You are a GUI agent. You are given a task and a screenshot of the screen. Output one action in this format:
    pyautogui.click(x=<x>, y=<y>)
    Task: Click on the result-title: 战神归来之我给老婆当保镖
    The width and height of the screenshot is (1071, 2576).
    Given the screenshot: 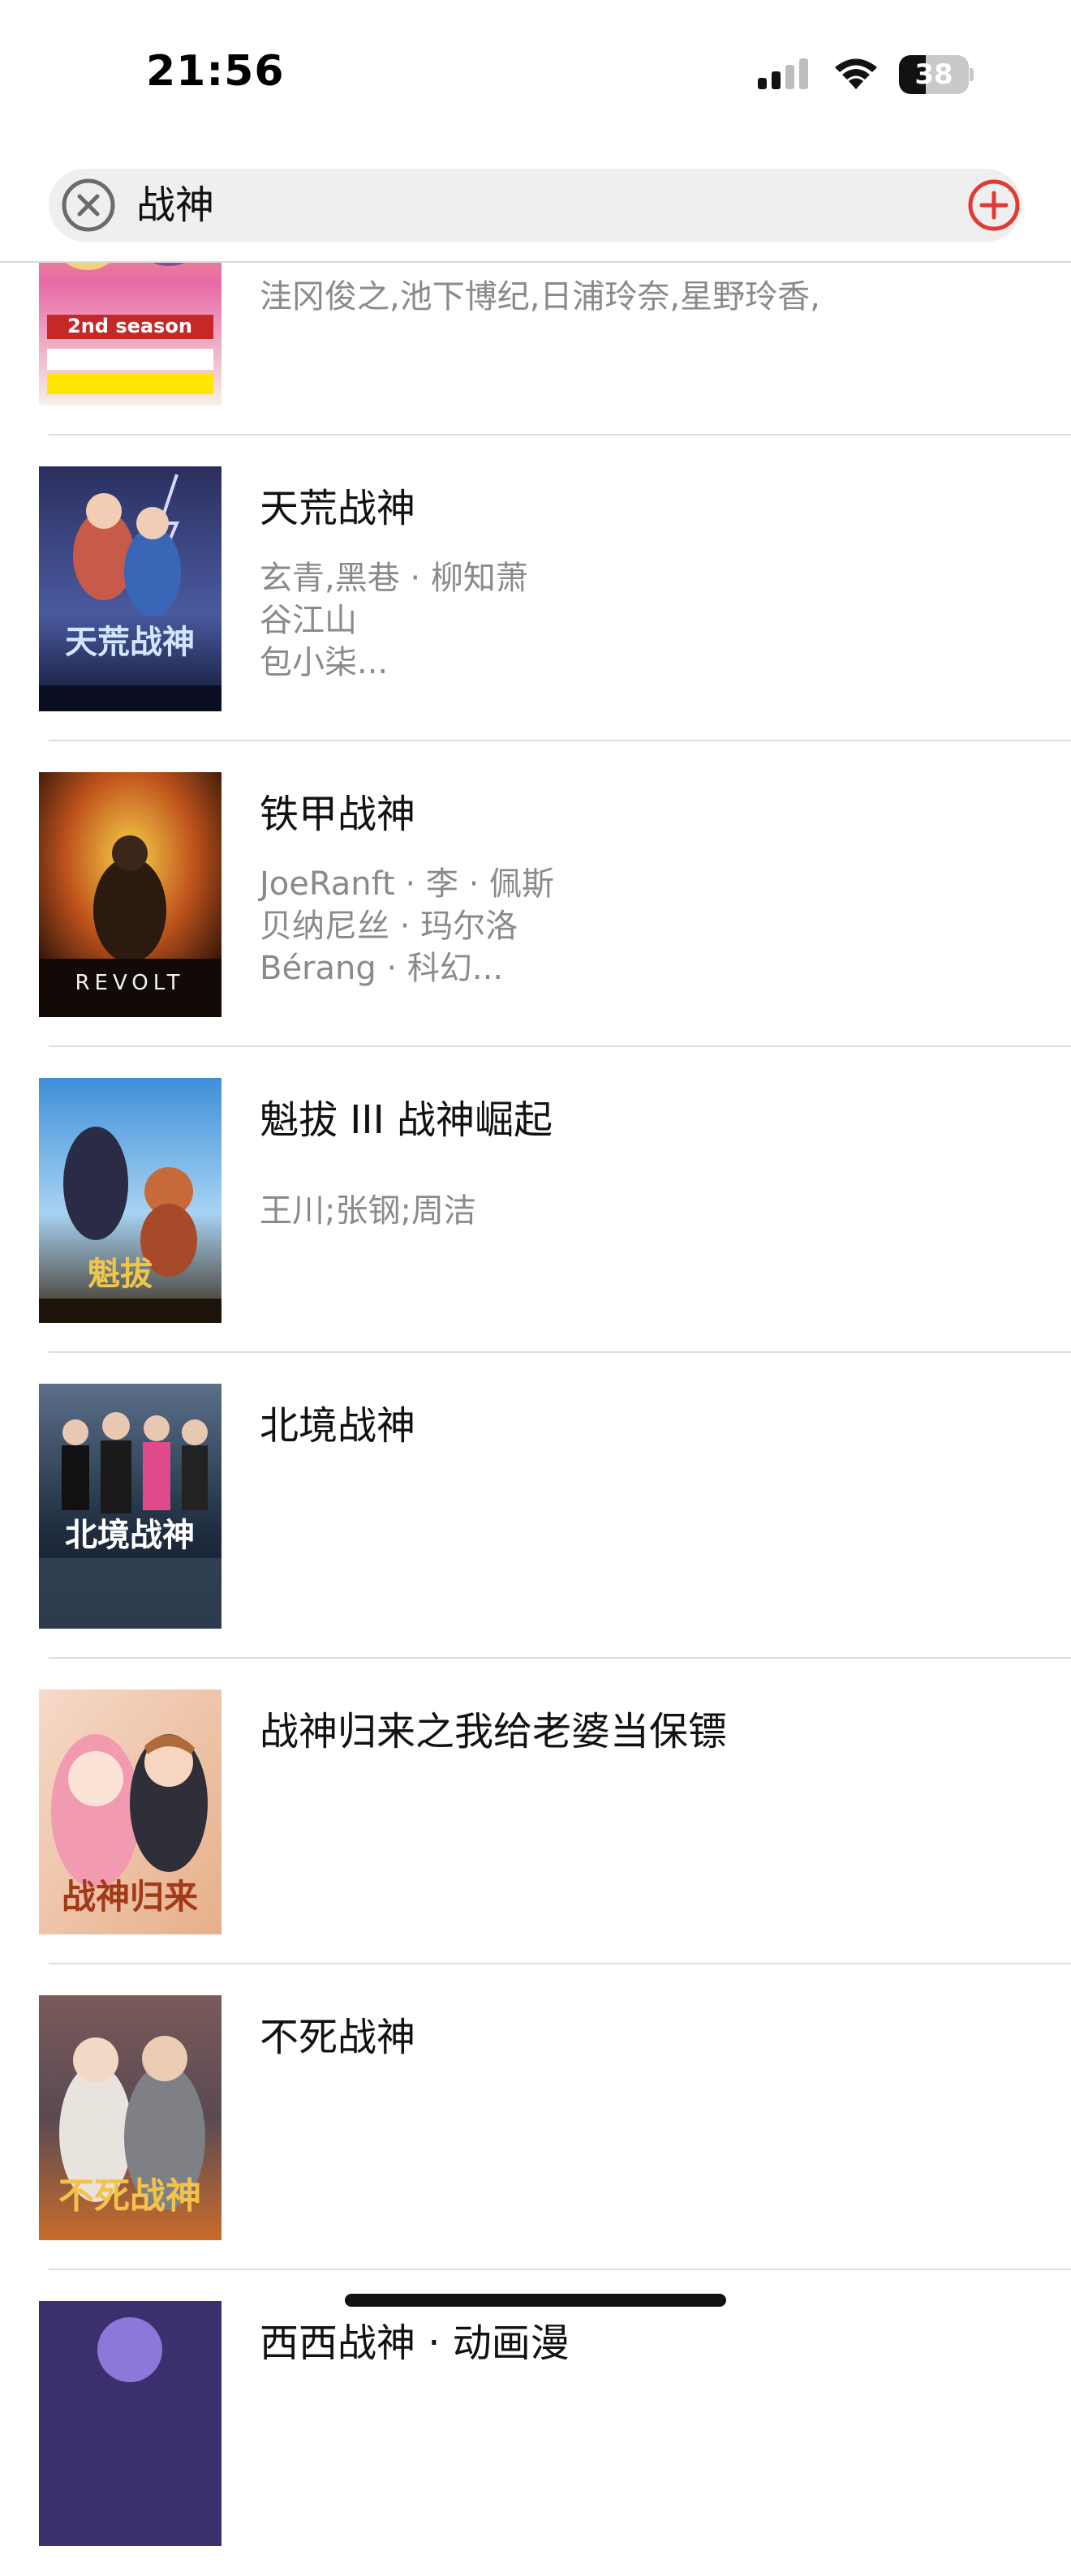 What is the action you would take?
    pyautogui.click(x=494, y=1731)
    